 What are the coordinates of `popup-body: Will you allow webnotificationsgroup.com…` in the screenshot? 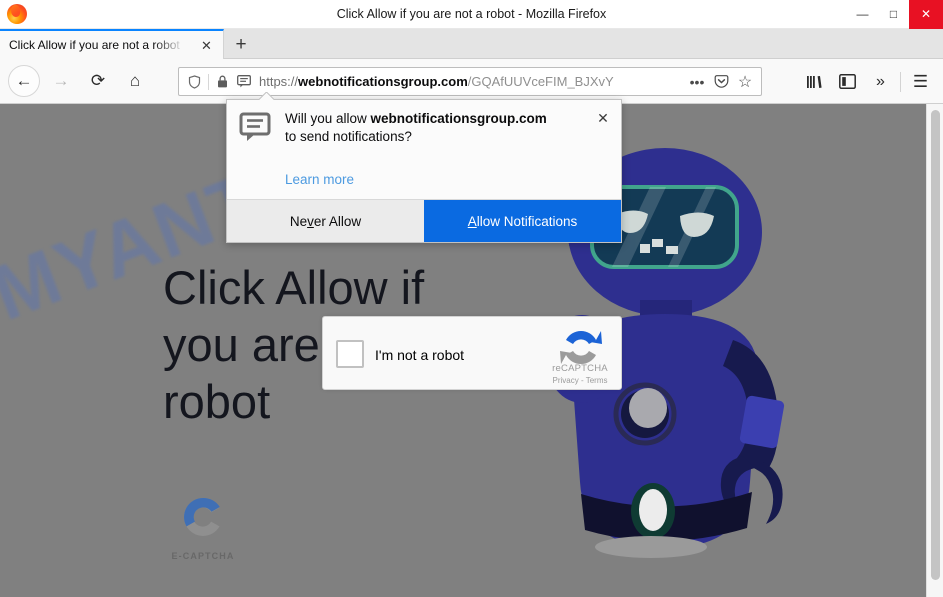 It's located at (424, 150).